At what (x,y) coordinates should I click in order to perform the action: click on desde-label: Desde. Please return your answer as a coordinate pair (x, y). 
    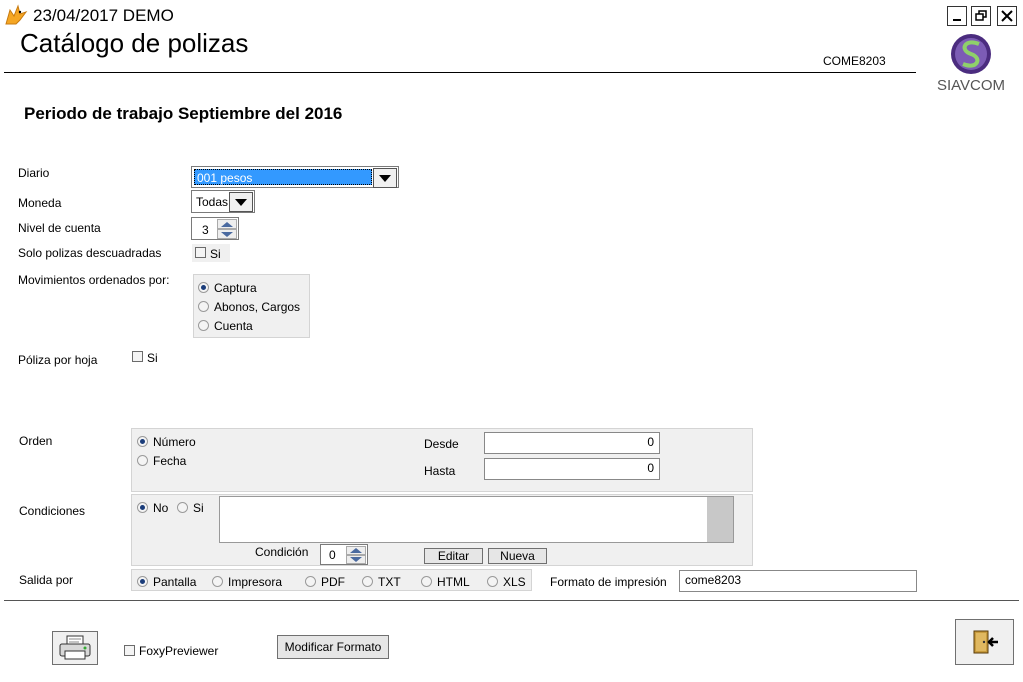
    Looking at the image, I should click on (441, 444).